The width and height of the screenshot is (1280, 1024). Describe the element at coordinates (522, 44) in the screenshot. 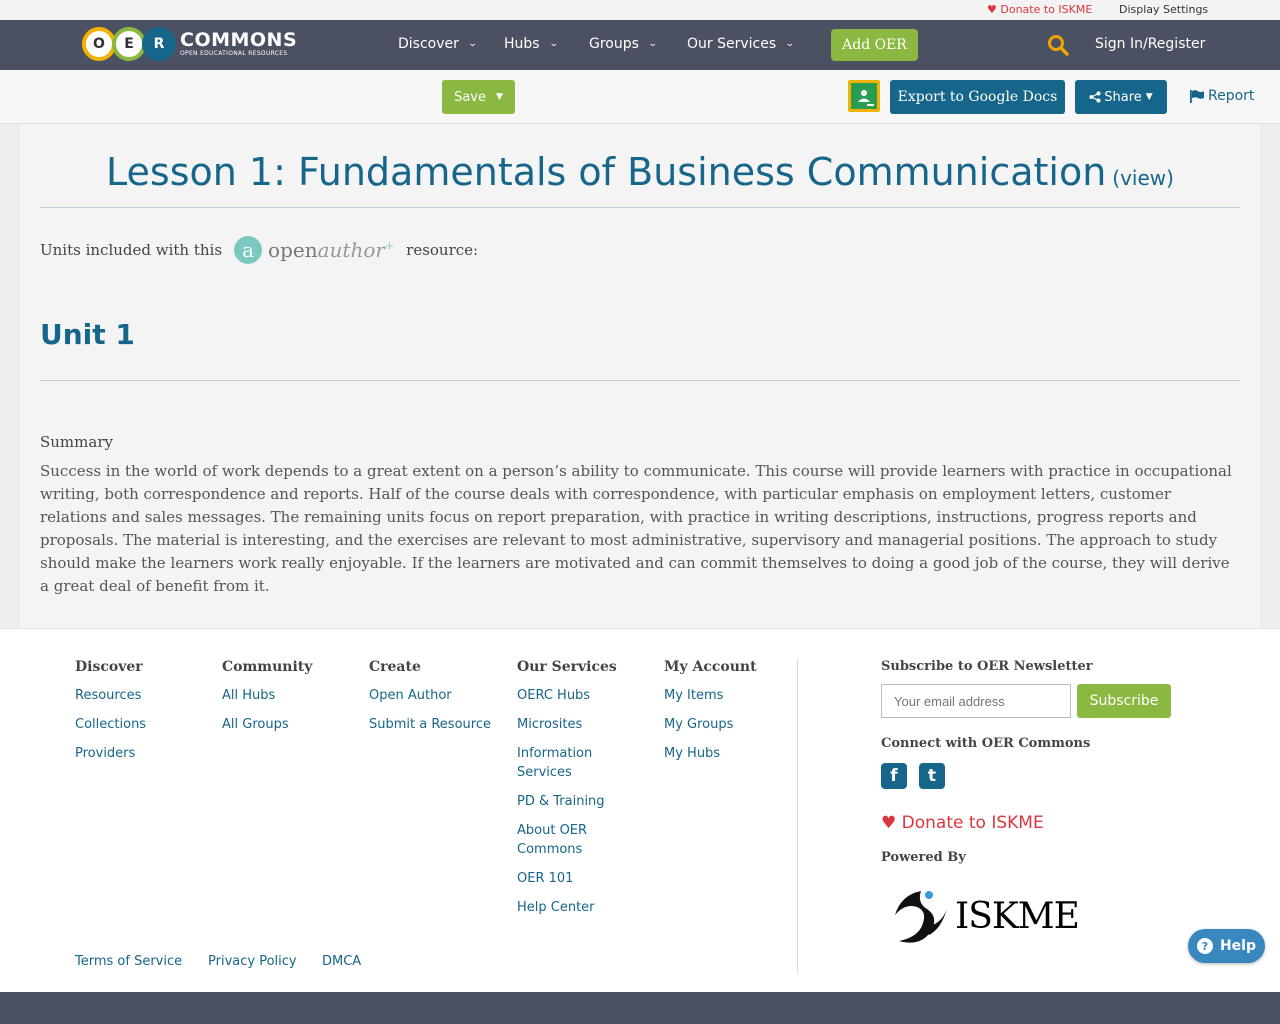

I see `nav-hubs-label: Hubs` at that location.